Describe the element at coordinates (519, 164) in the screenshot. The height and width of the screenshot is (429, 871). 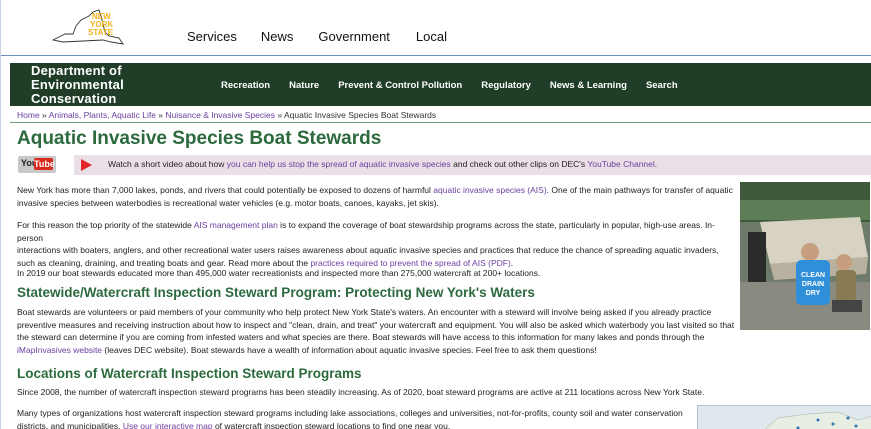
I see `video-text-mid: and check out other clips on DEC's` at that location.